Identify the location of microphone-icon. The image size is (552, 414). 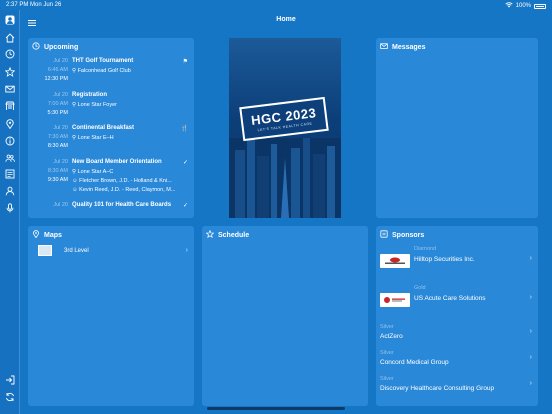
(10, 208).